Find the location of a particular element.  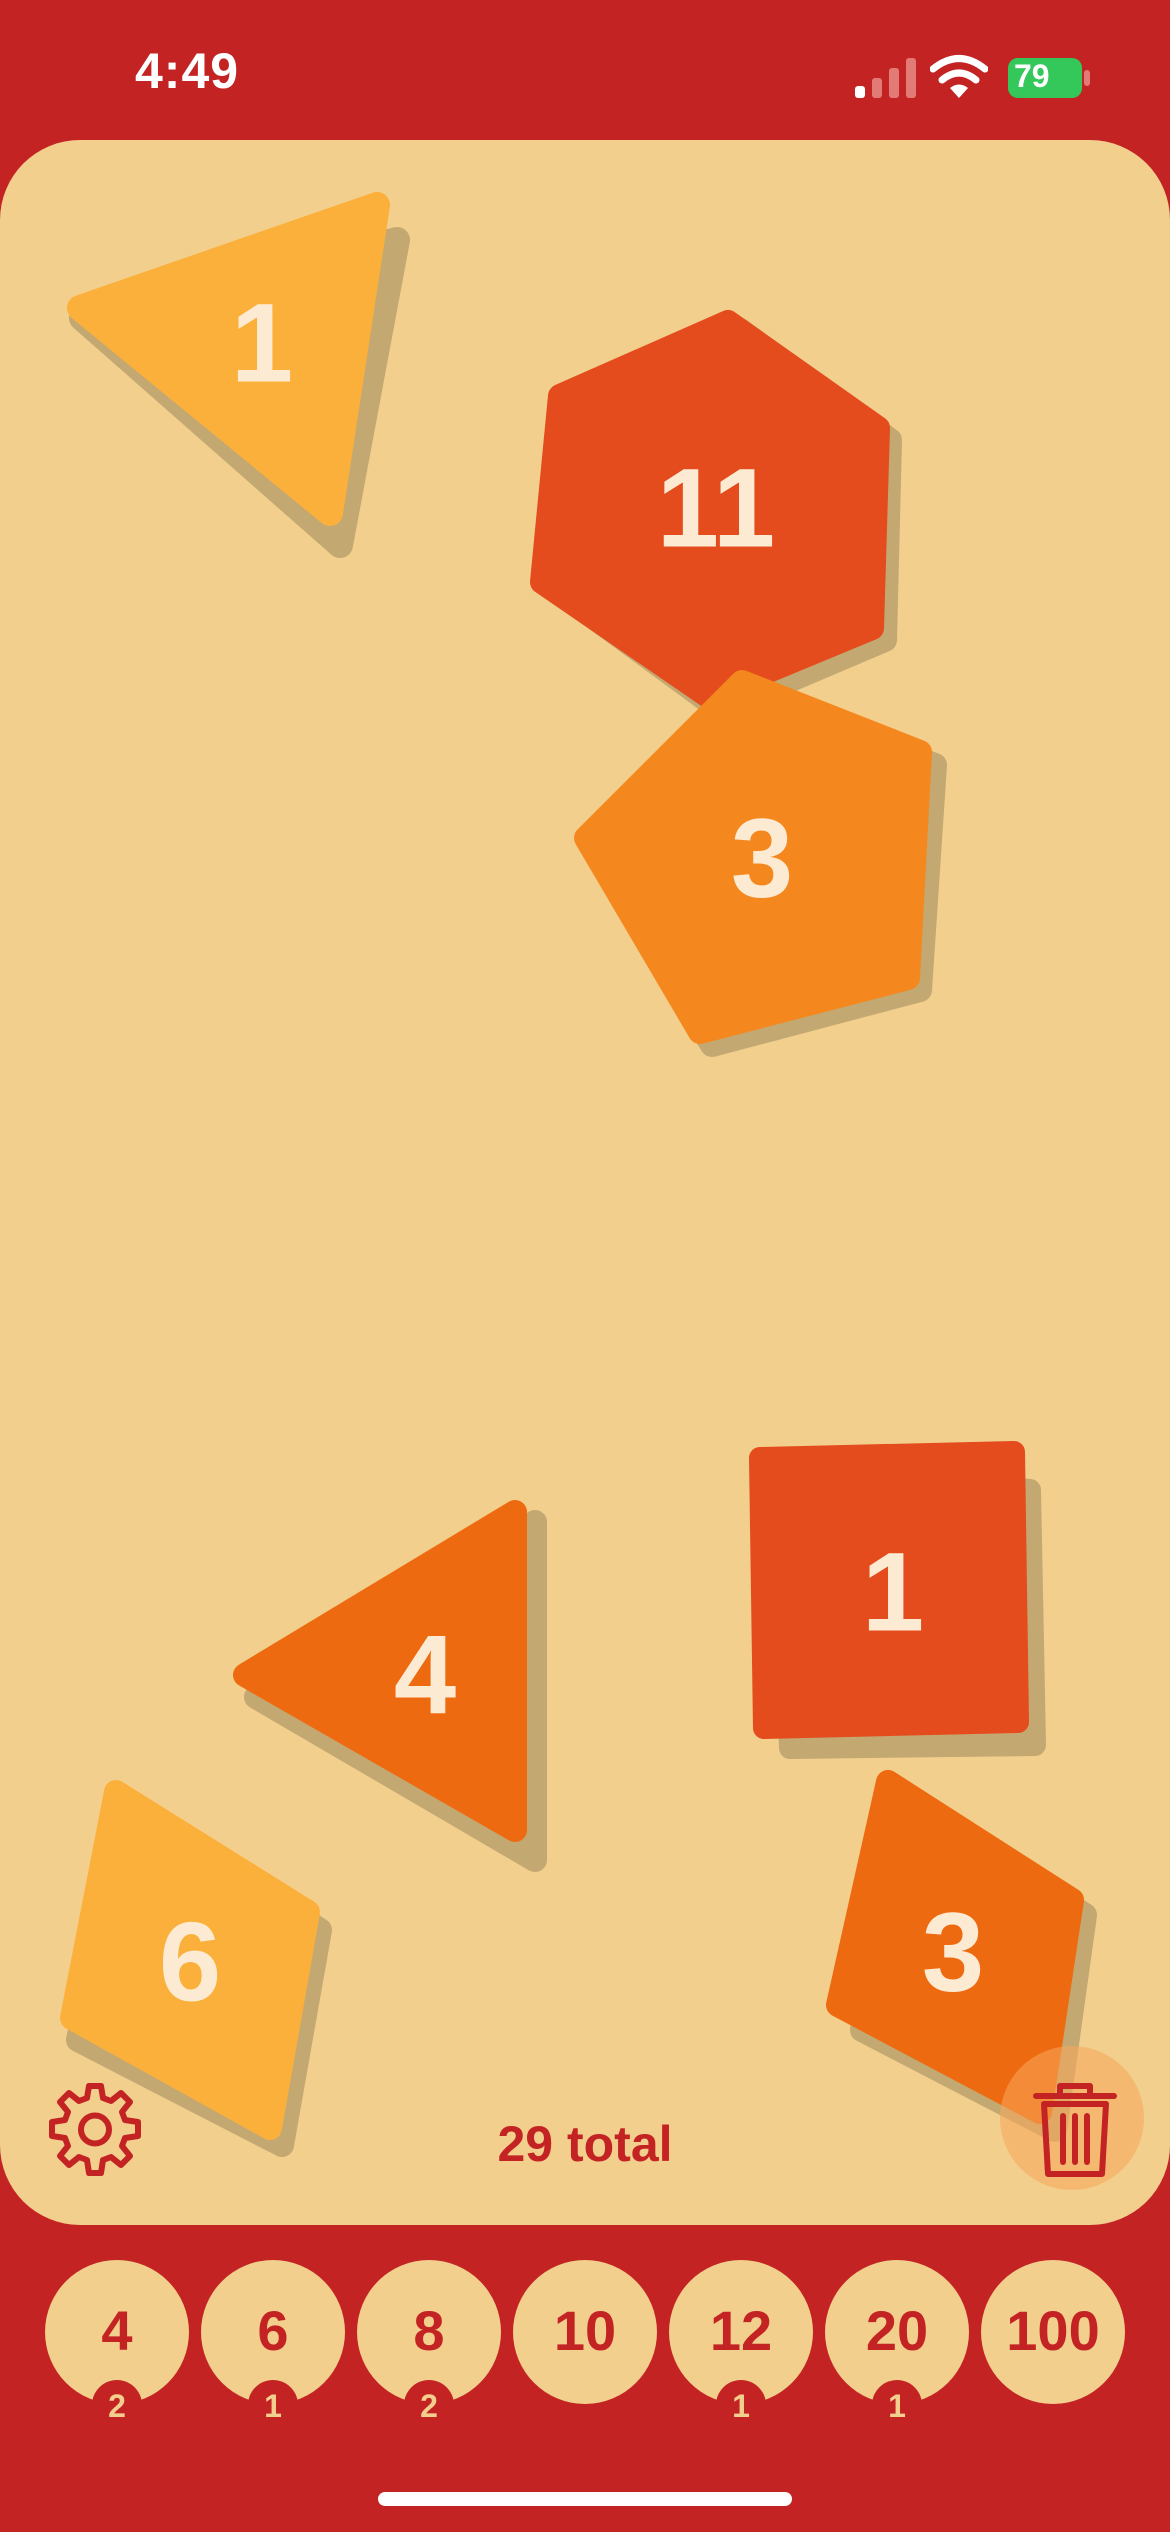

add-d8-button: 8 2 is located at coordinates (429, 2345).